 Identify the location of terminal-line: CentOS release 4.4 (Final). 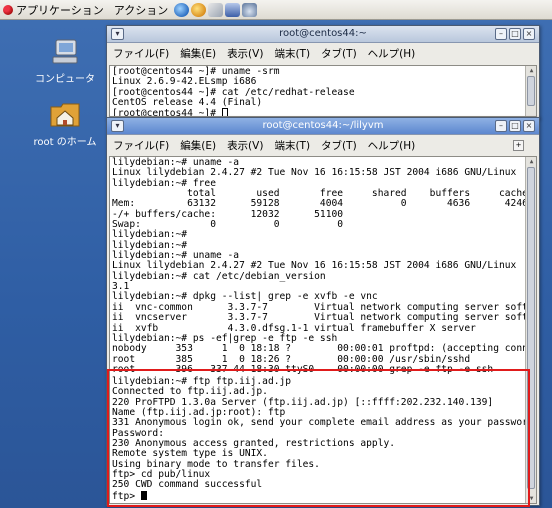
(187, 103).